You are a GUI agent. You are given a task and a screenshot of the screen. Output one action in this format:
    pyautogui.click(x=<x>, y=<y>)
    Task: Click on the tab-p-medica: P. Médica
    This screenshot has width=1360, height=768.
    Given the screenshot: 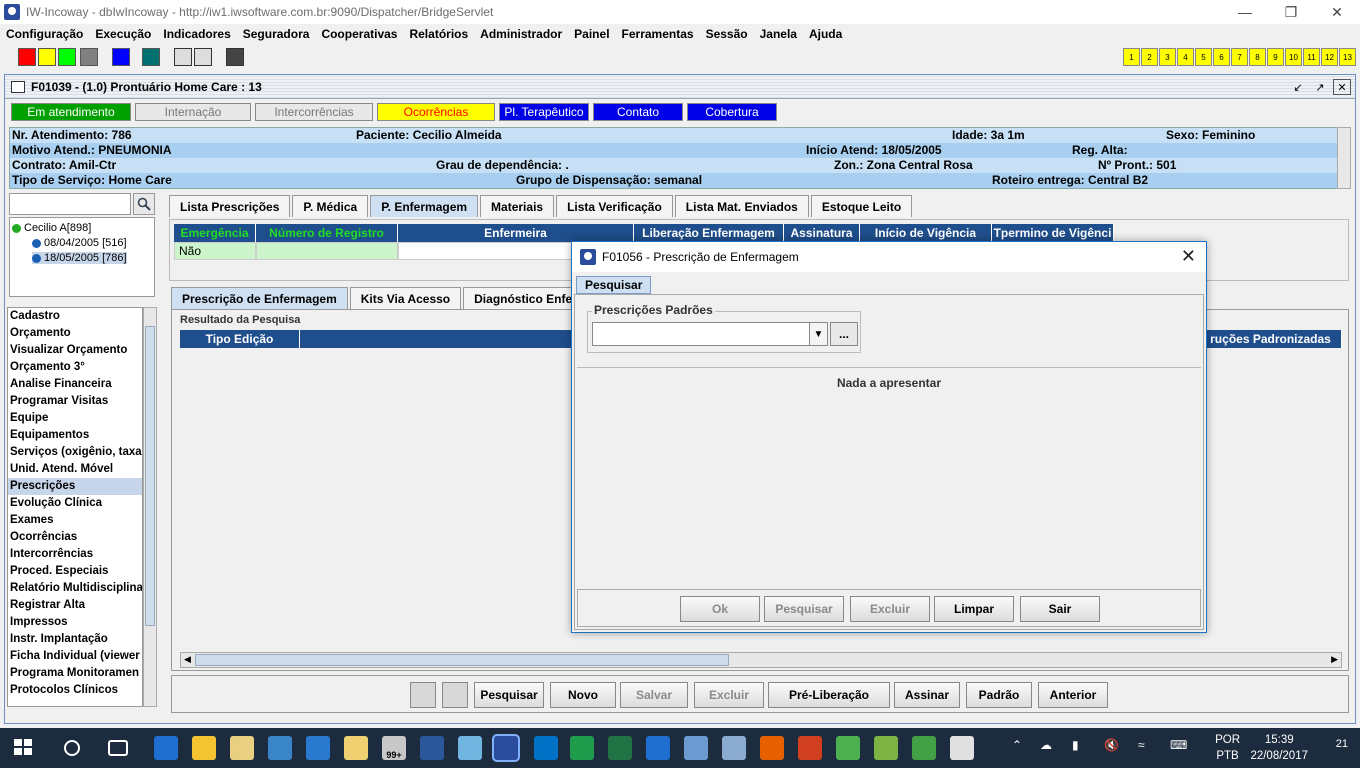 What is the action you would take?
    pyautogui.click(x=330, y=206)
    